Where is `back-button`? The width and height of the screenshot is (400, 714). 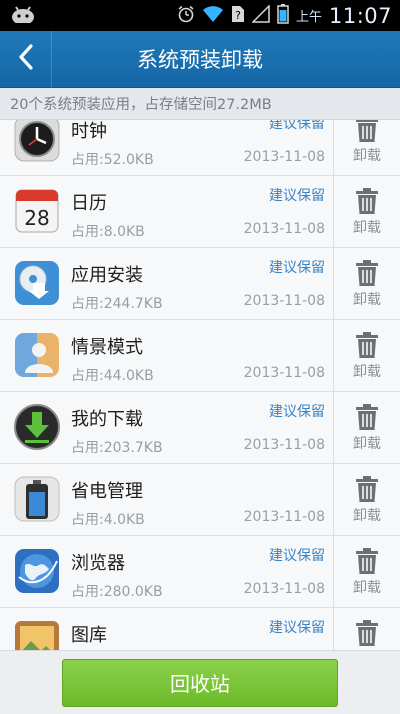
back-button is located at coordinates (26, 59).